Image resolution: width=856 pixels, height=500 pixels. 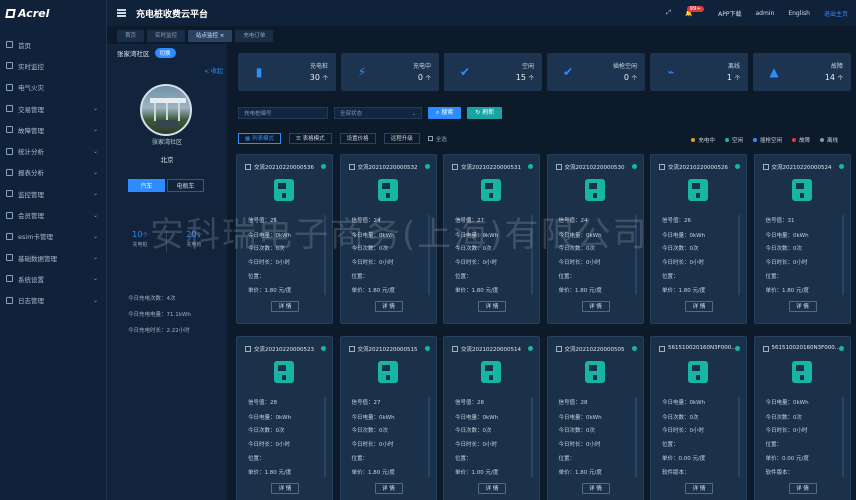 I want to click on list-mode-button: ▦ 列表模式, so click(x=259, y=138).